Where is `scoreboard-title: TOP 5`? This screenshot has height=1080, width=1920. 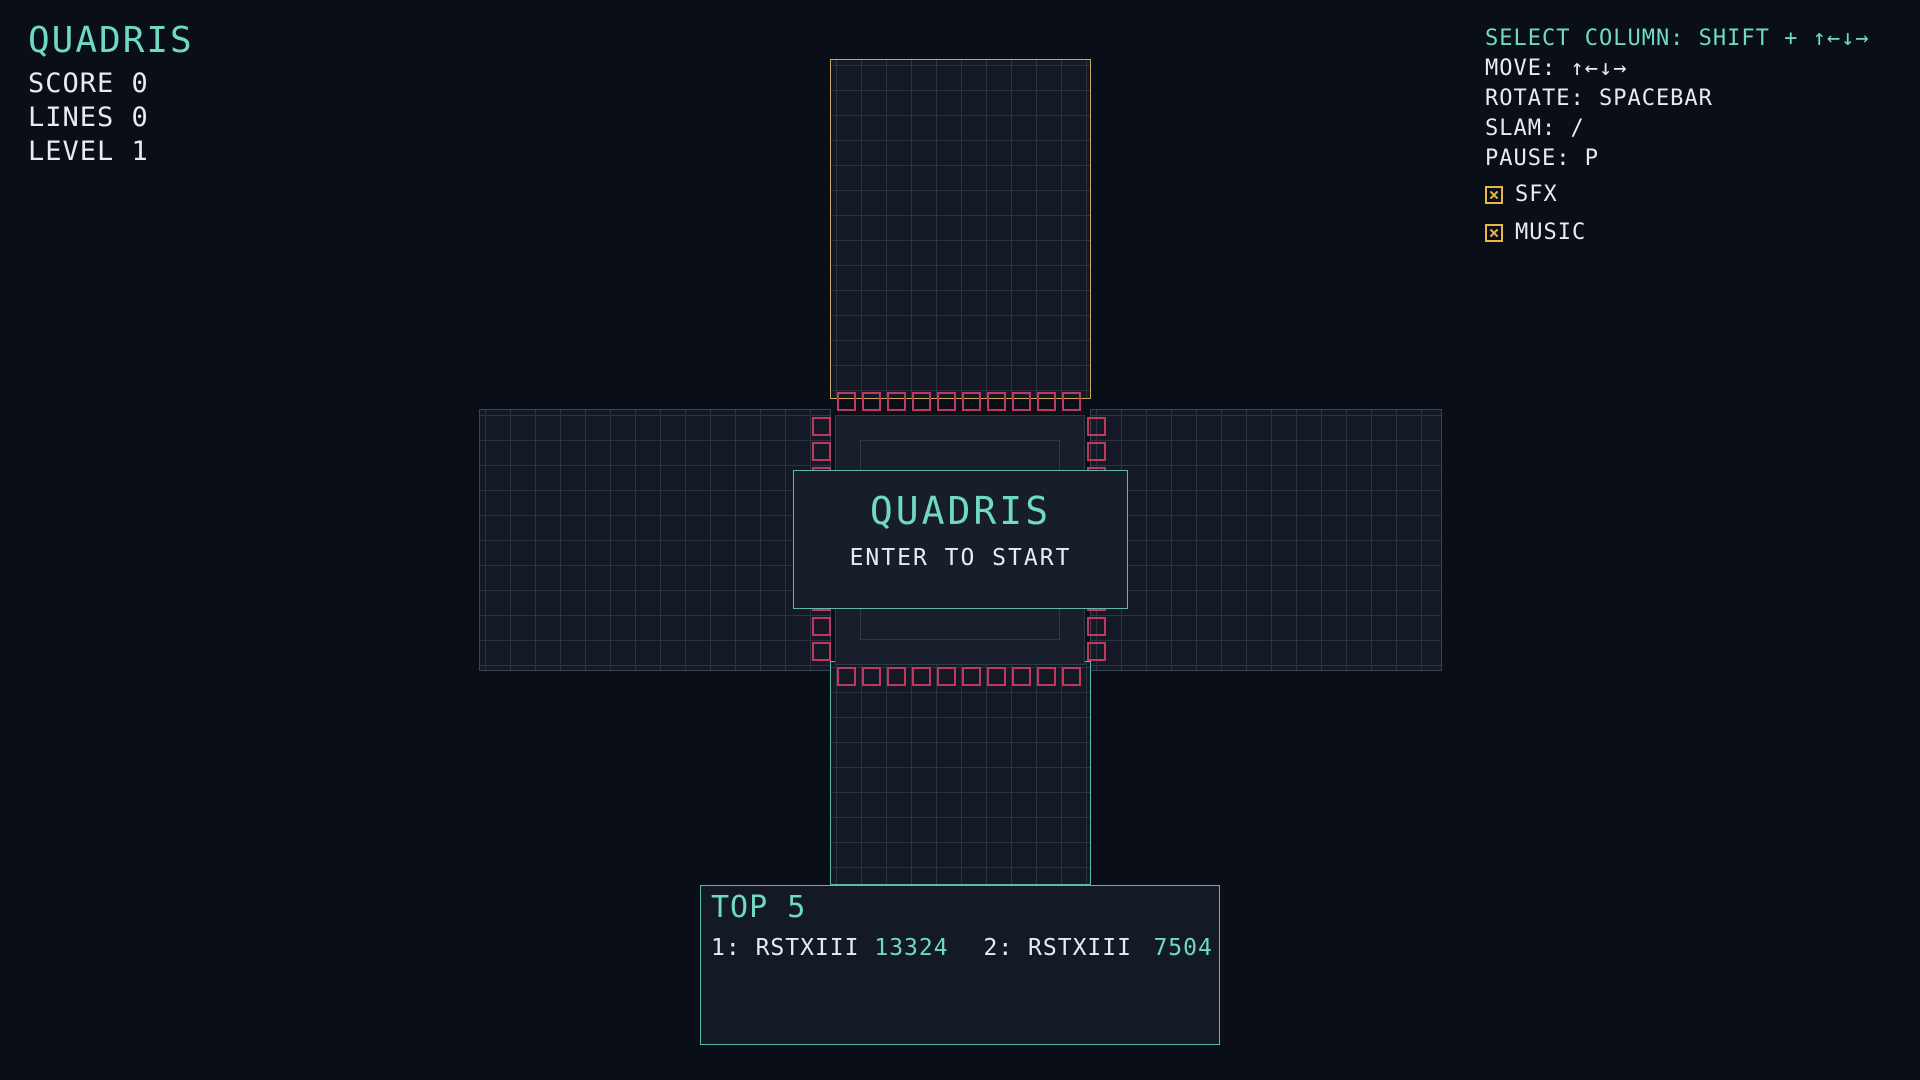
scoreboard-title: TOP 5 is located at coordinates (759, 907).